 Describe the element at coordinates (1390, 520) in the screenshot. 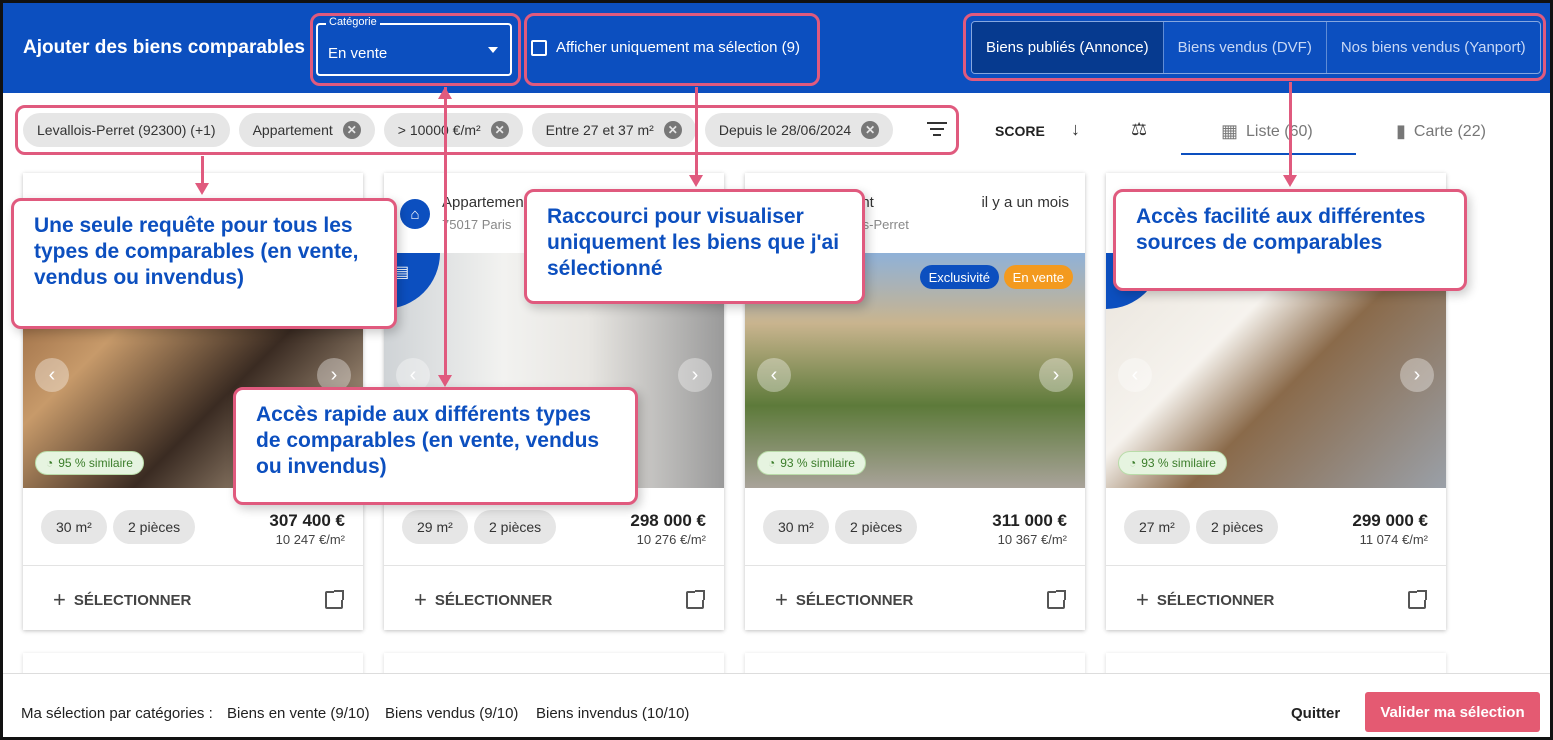

I see `price: 299 000 €` at that location.